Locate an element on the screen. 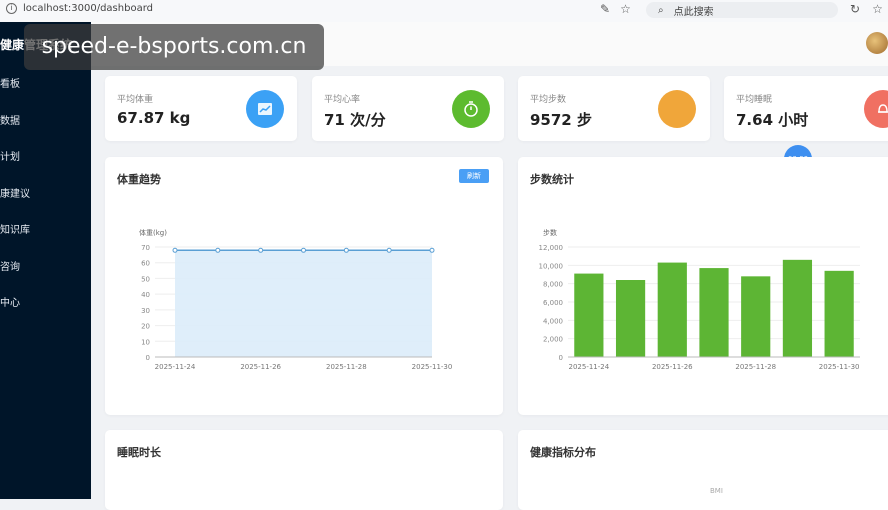 This screenshot has height=510, width=888. edit-icon: ✎ is located at coordinates (605, 9).